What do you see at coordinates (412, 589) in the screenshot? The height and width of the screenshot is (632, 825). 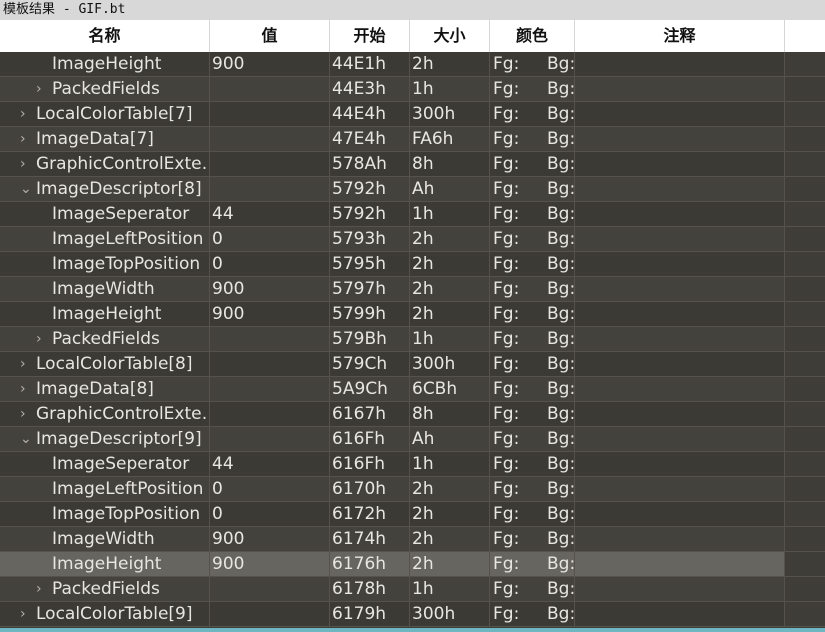 I see `table-row: › PackedFields 6178h 1h Fg: Bg:` at bounding box center [412, 589].